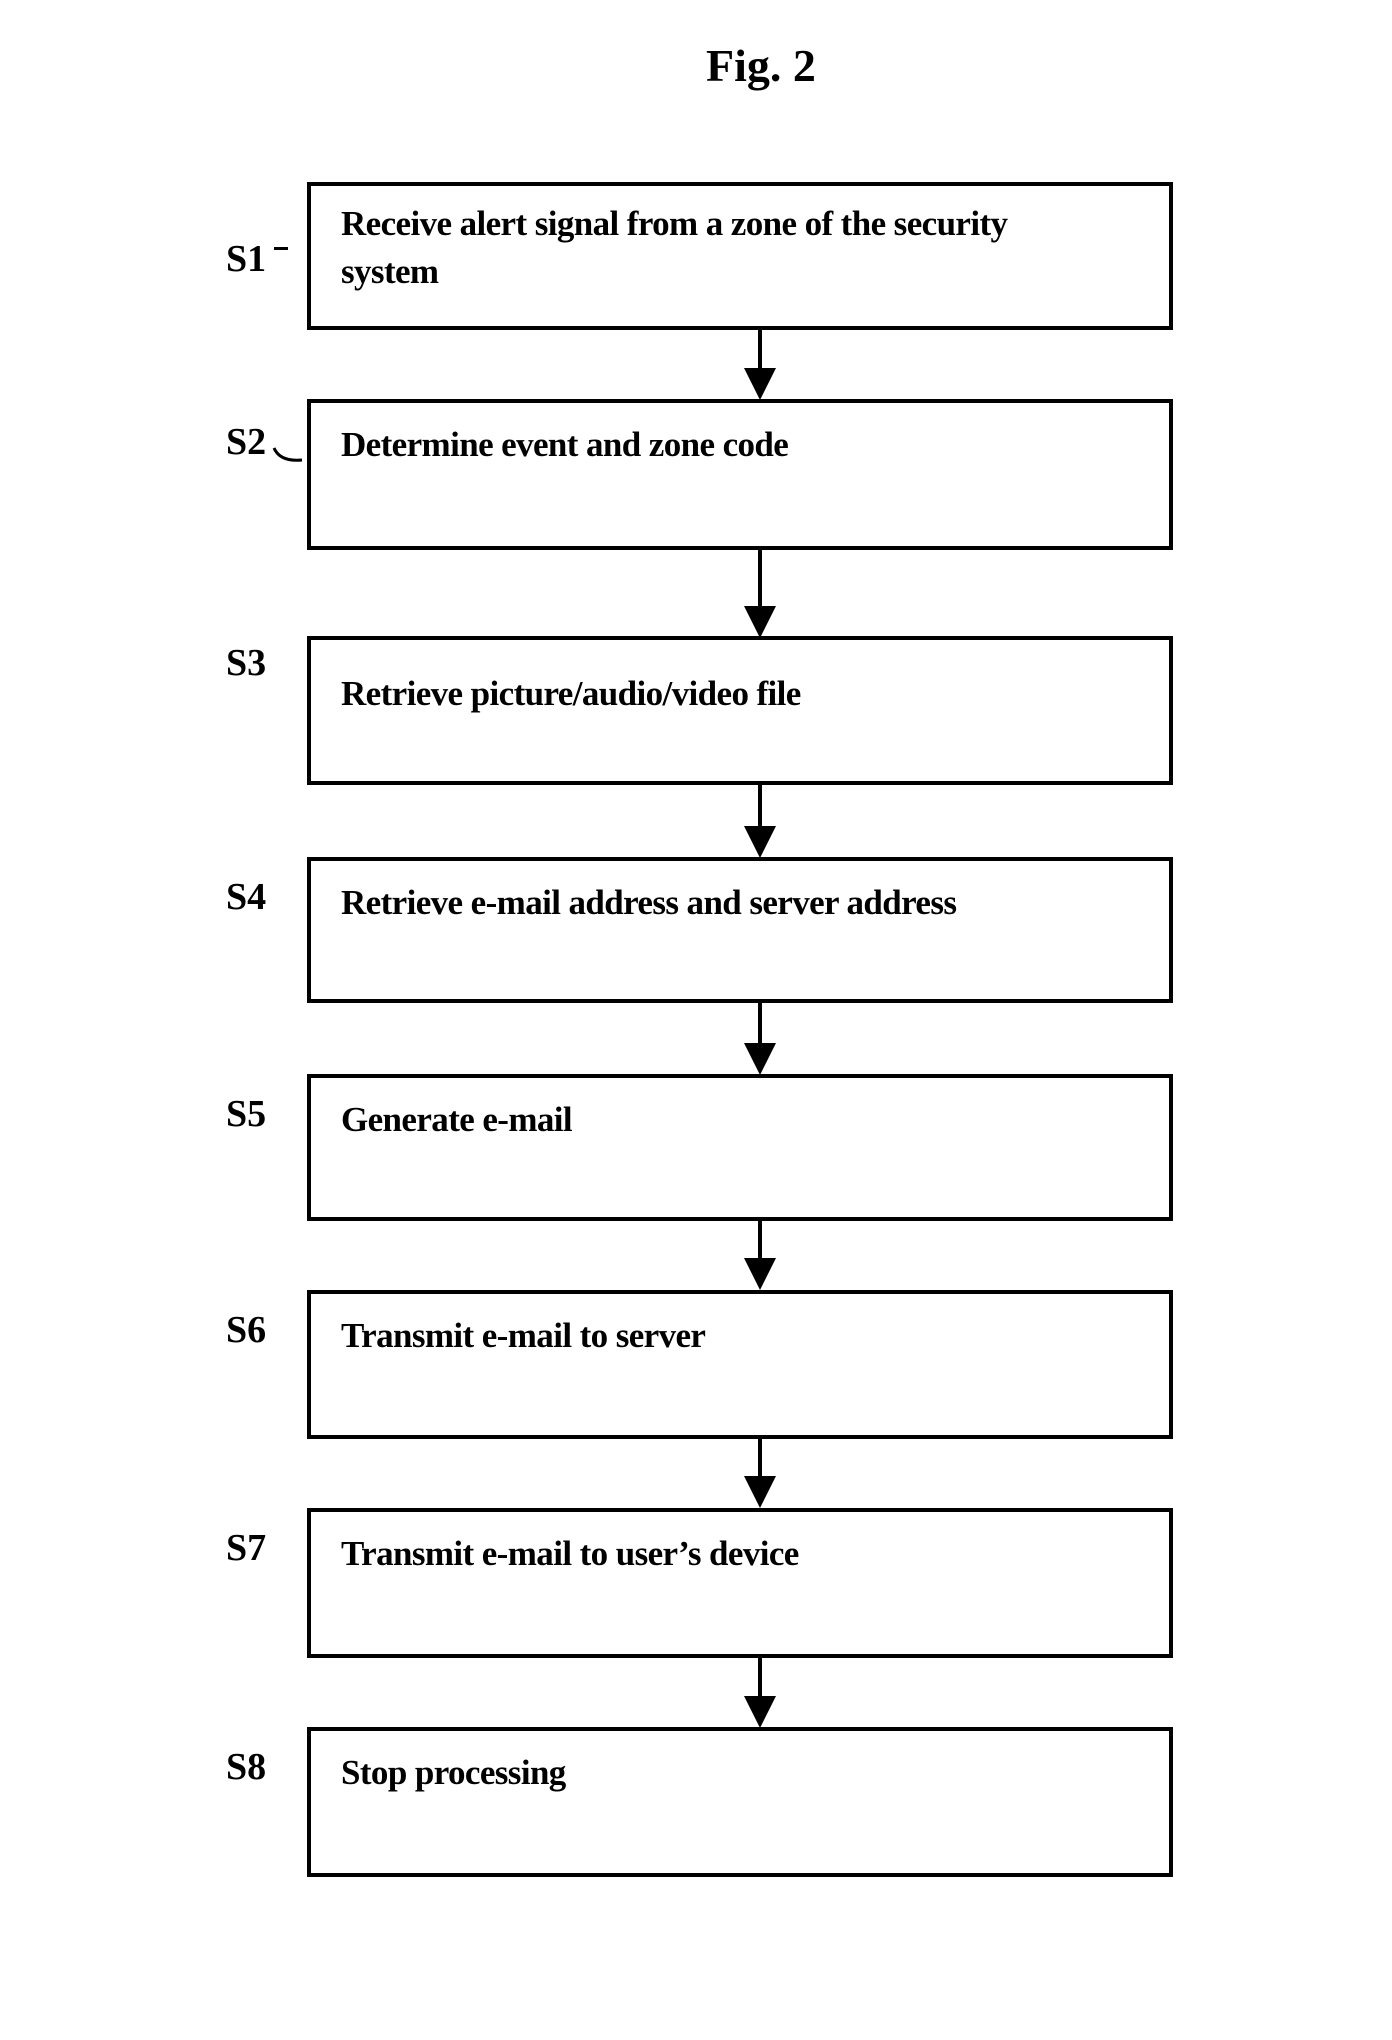 The width and height of the screenshot is (1392, 2040). I want to click on step-box-s3: Retrieve picture/audio/video file, so click(740, 710).